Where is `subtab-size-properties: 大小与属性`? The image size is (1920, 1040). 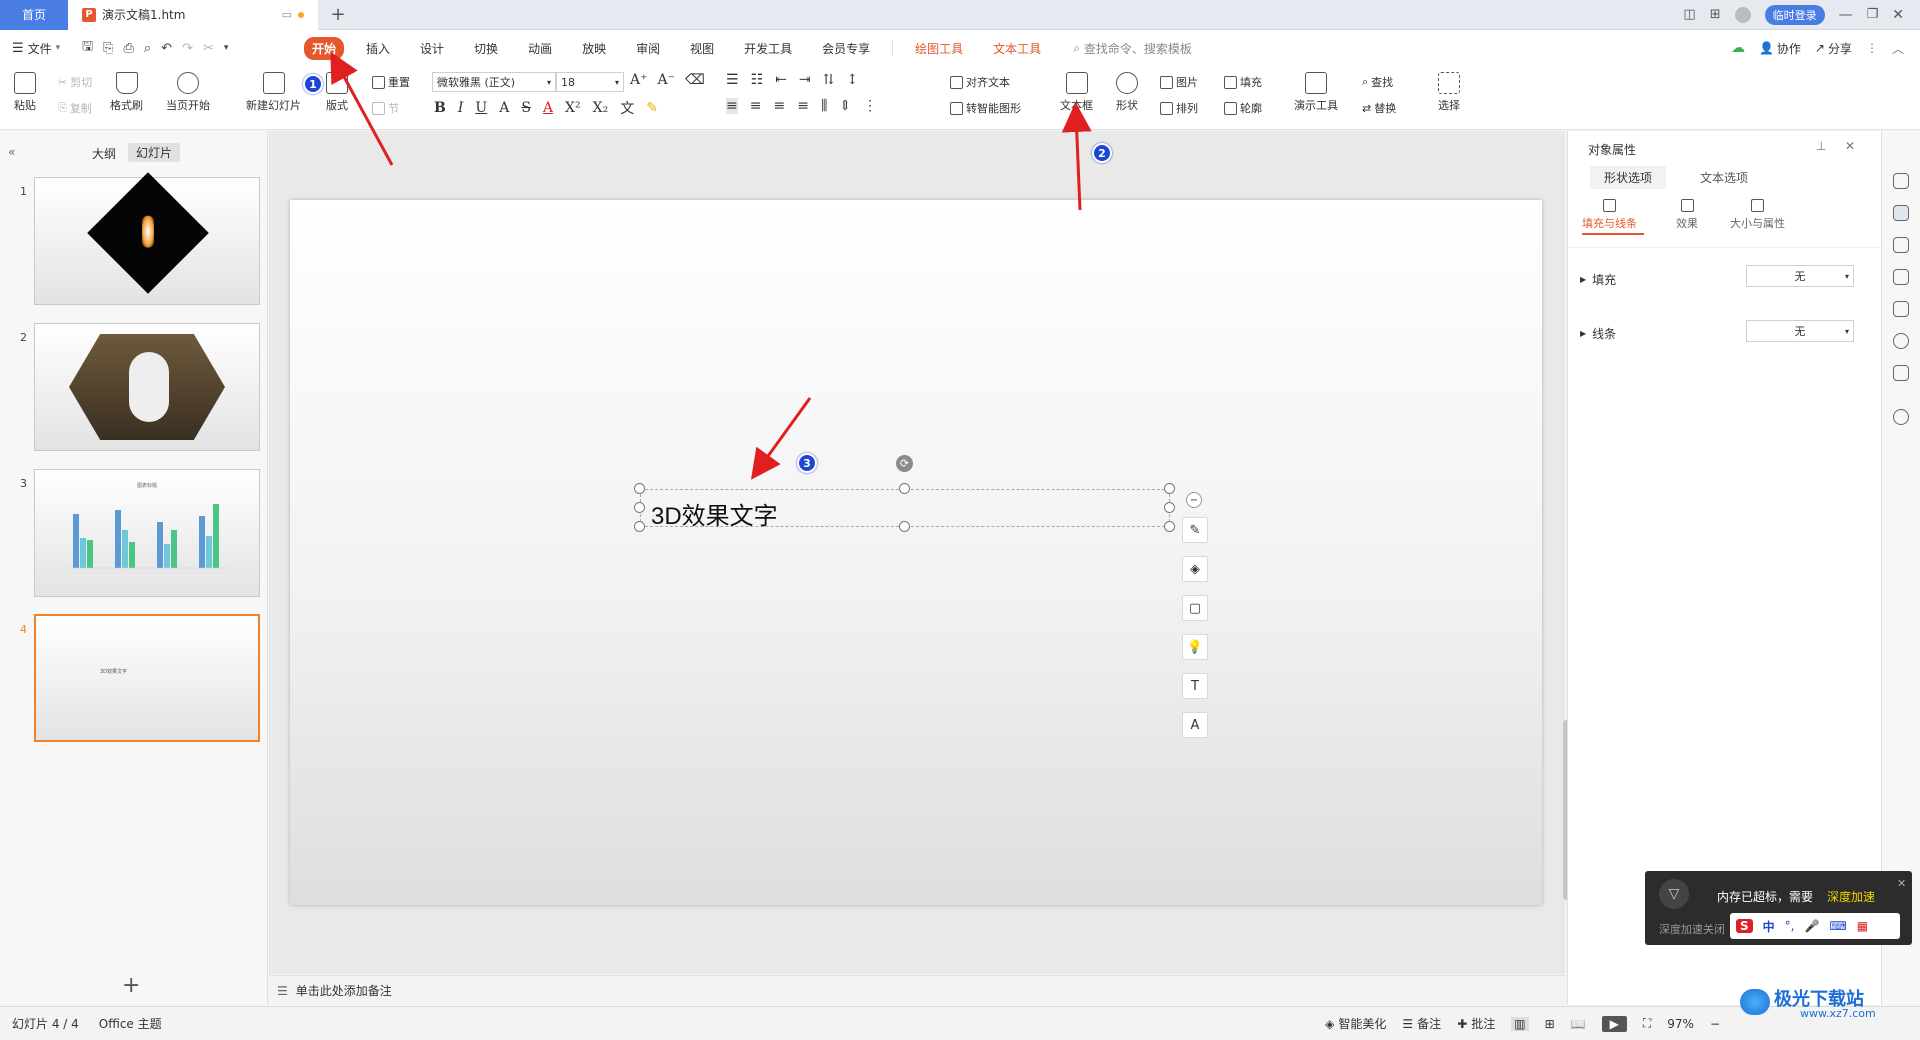 subtab-size-properties: 大小与属性 is located at coordinates (1757, 215).